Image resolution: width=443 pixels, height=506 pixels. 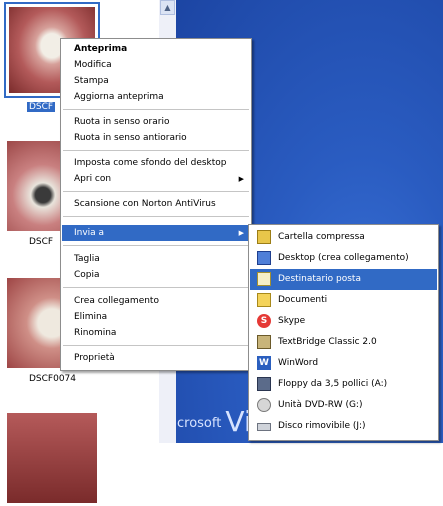 I want to click on menu-item-norton-antivirus: Scansione con Norton AntiVirus, so click(x=156, y=204).